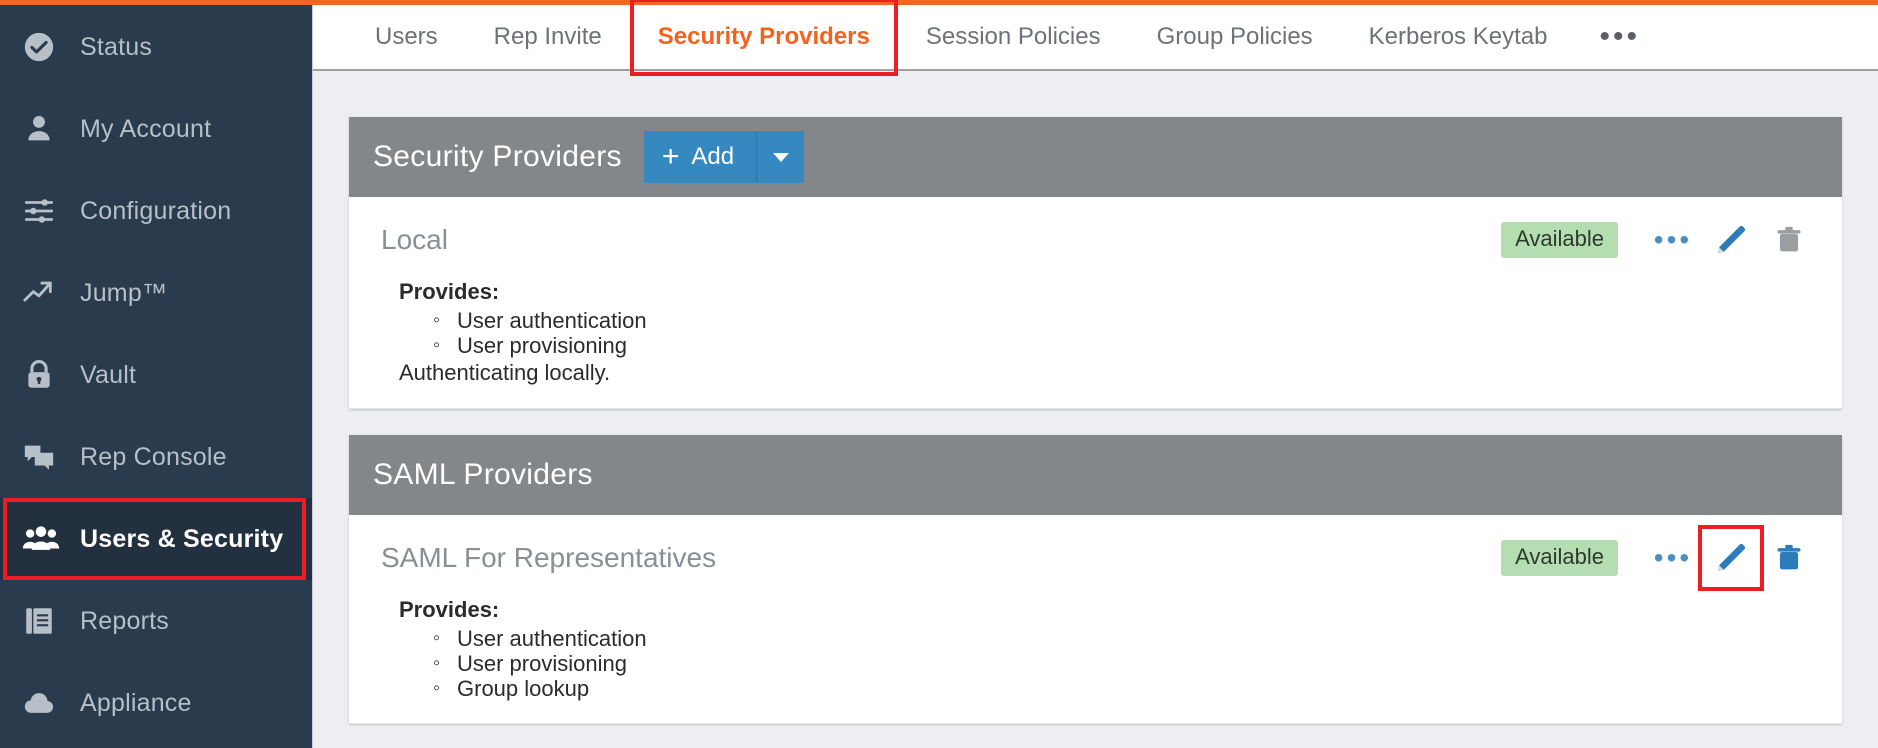 The image size is (1878, 748). What do you see at coordinates (136, 702) in the screenshot?
I see `sidebar-item-label: Appliance` at bounding box center [136, 702].